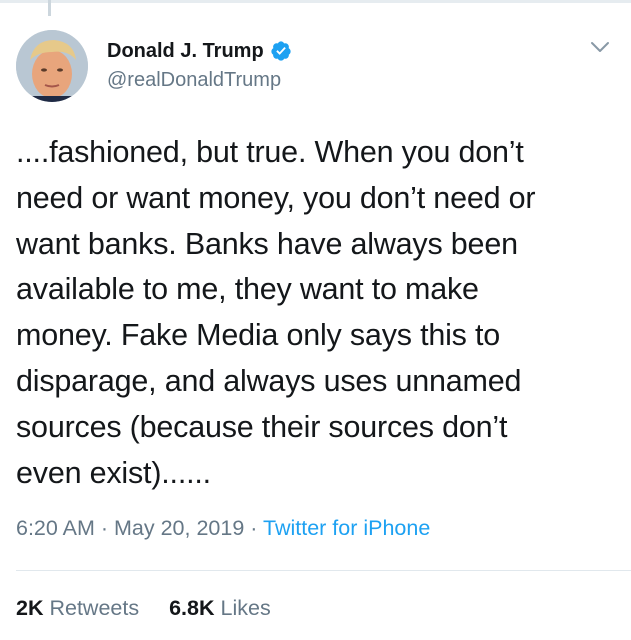 This screenshot has height=640, width=631. I want to click on tweet-date: May 20, 2019, so click(179, 528).